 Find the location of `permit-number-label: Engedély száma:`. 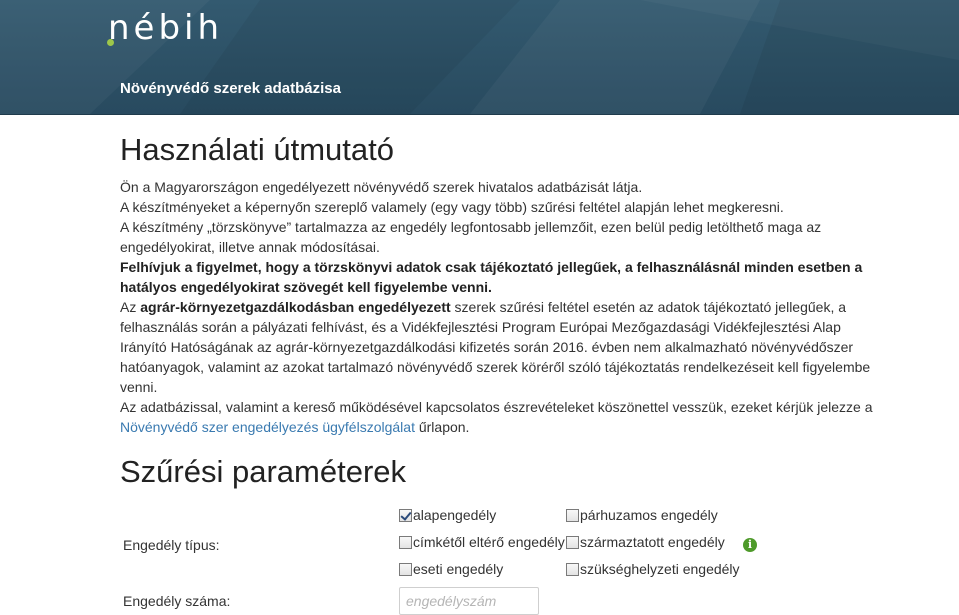

permit-number-label: Engedély száma: is located at coordinates (177, 601).